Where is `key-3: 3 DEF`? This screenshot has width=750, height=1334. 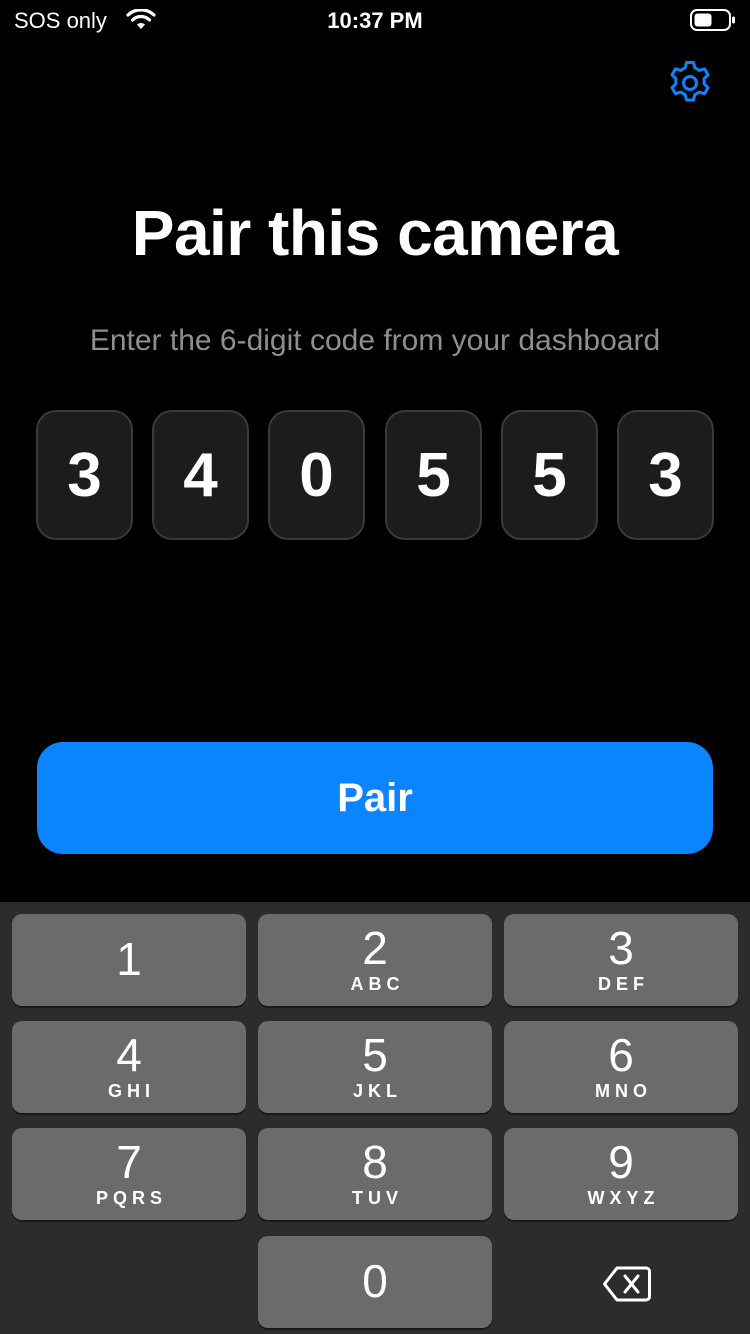
key-3: 3 DEF is located at coordinates (621, 960).